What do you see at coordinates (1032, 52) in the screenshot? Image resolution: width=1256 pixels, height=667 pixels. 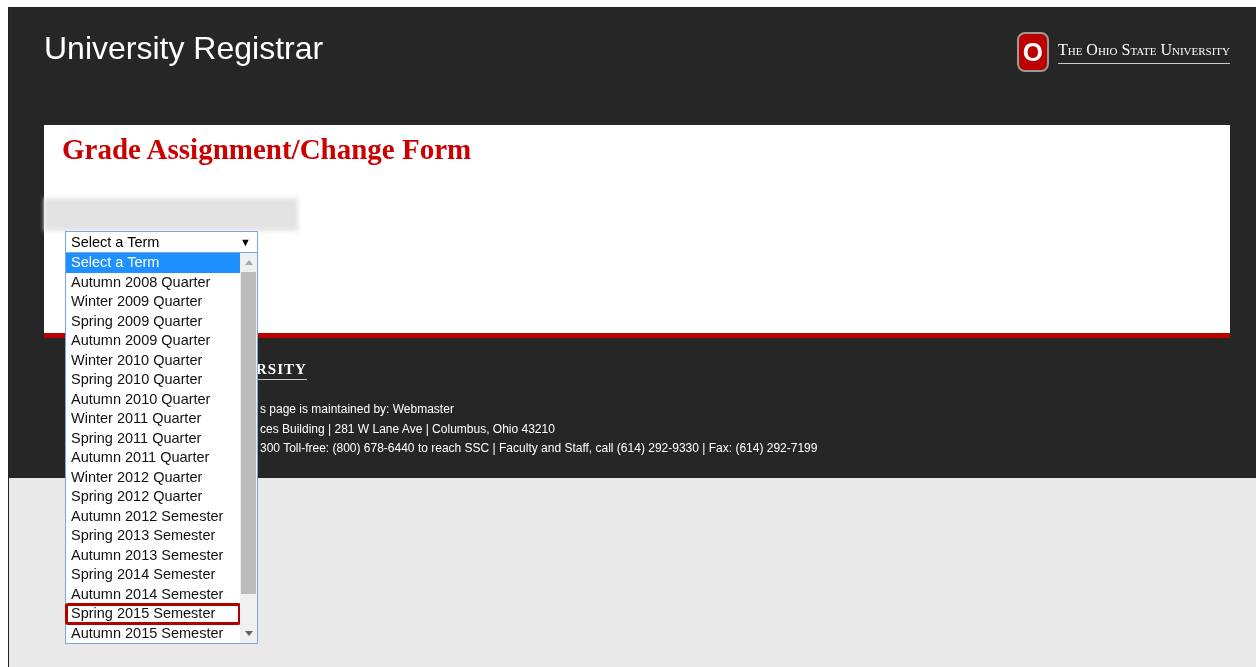 I see `university-logo: O` at bounding box center [1032, 52].